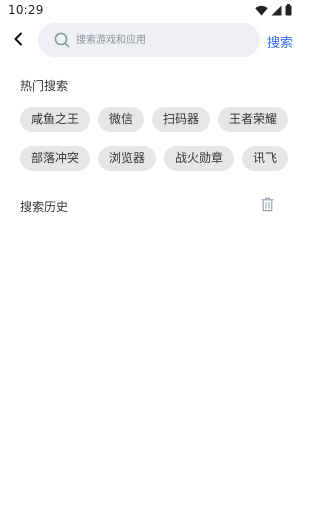  Describe the element at coordinates (280, 41) in the screenshot. I see `search-button: 搜索` at that location.